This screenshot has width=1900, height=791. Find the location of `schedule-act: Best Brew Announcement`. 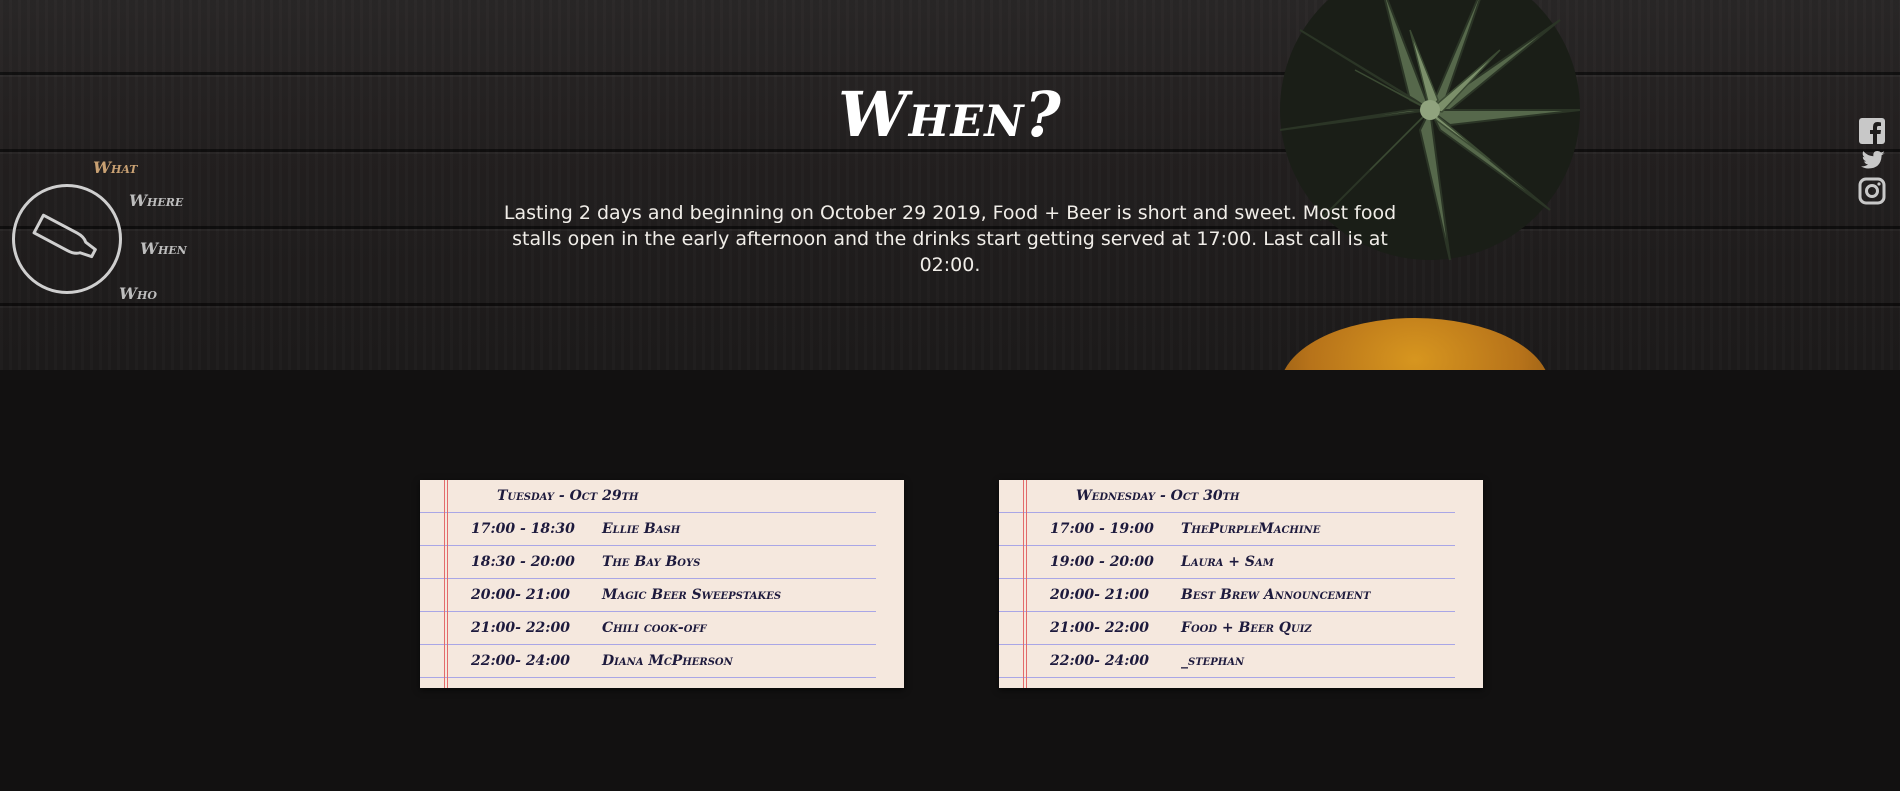

schedule-act: Best Brew Announcement is located at coordinates (1276, 595).